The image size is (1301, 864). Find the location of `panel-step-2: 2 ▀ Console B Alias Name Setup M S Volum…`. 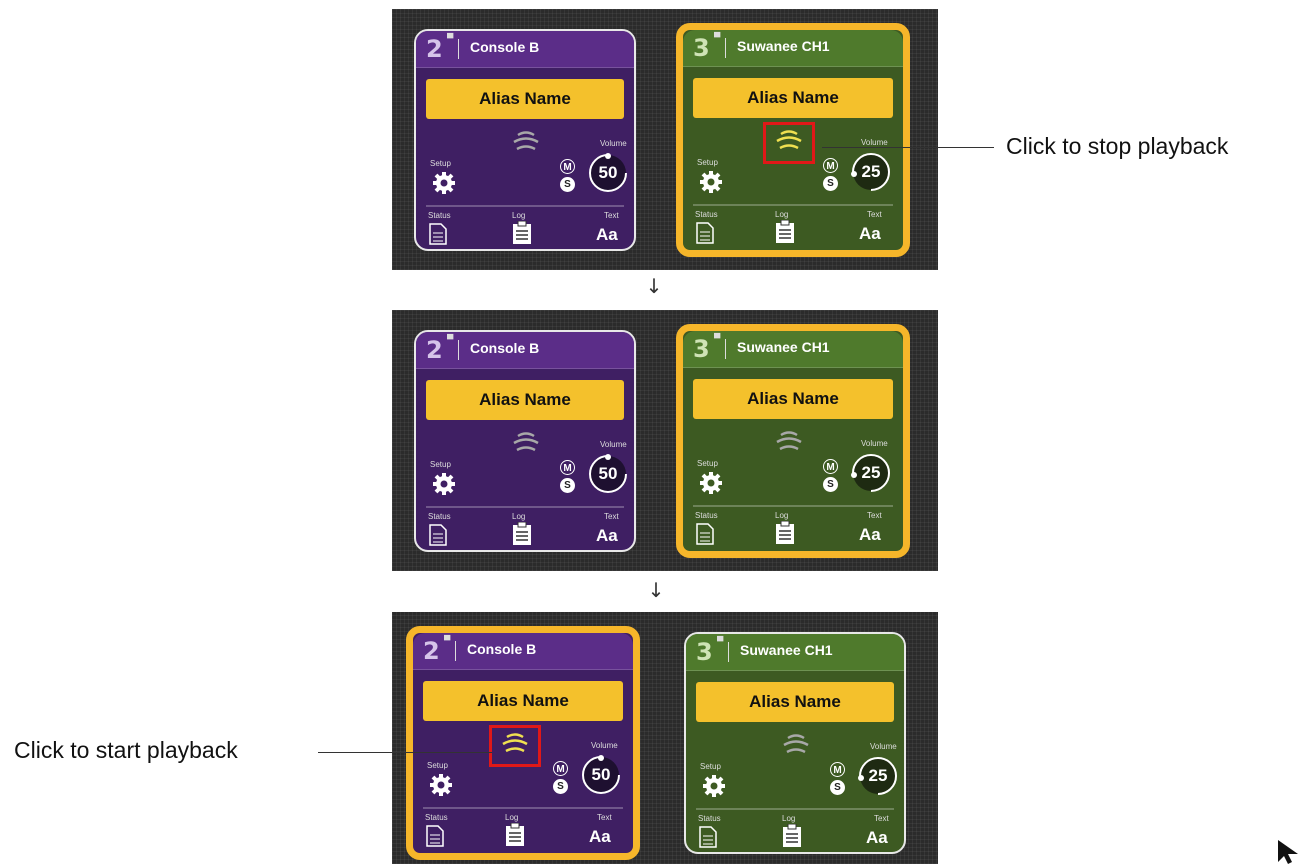

panel-step-2: 2 ▀ Console B Alias Name Setup M S Volum… is located at coordinates (665, 440).